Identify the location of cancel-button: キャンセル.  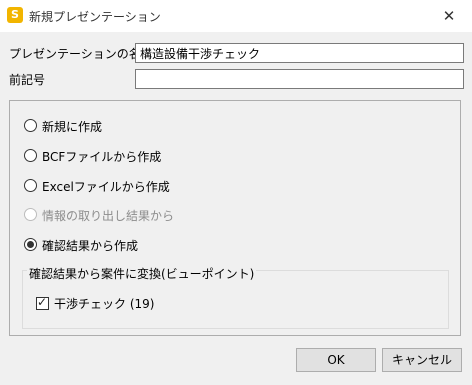
(422, 360).